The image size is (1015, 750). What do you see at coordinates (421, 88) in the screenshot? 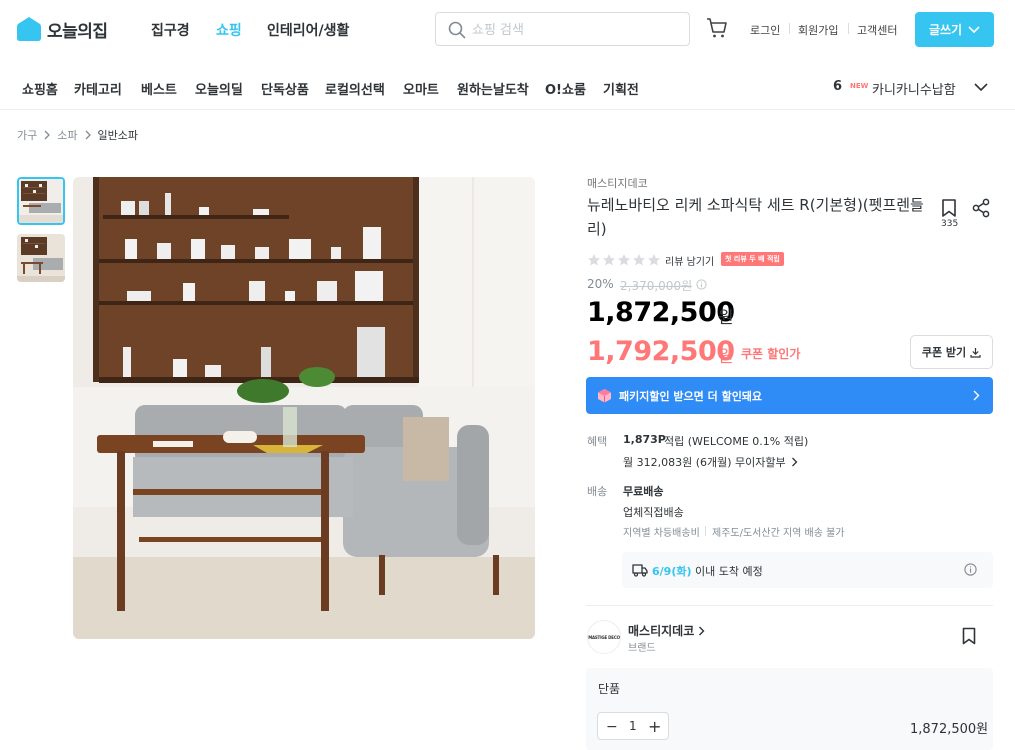
I see `snav-o-mart: 오마트` at bounding box center [421, 88].